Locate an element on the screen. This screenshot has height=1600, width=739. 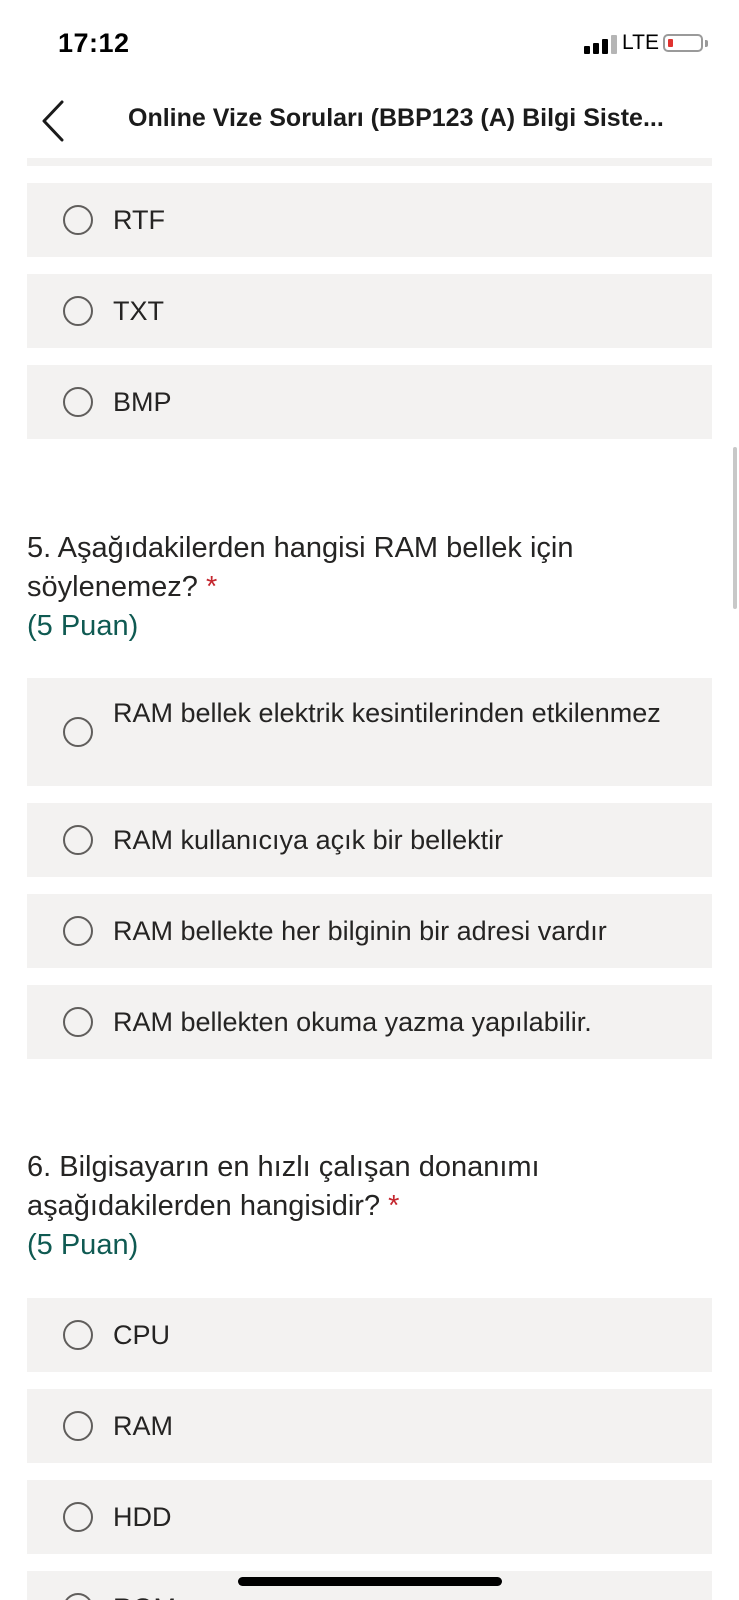
battery-low-icon is located at coordinates (683, 43).